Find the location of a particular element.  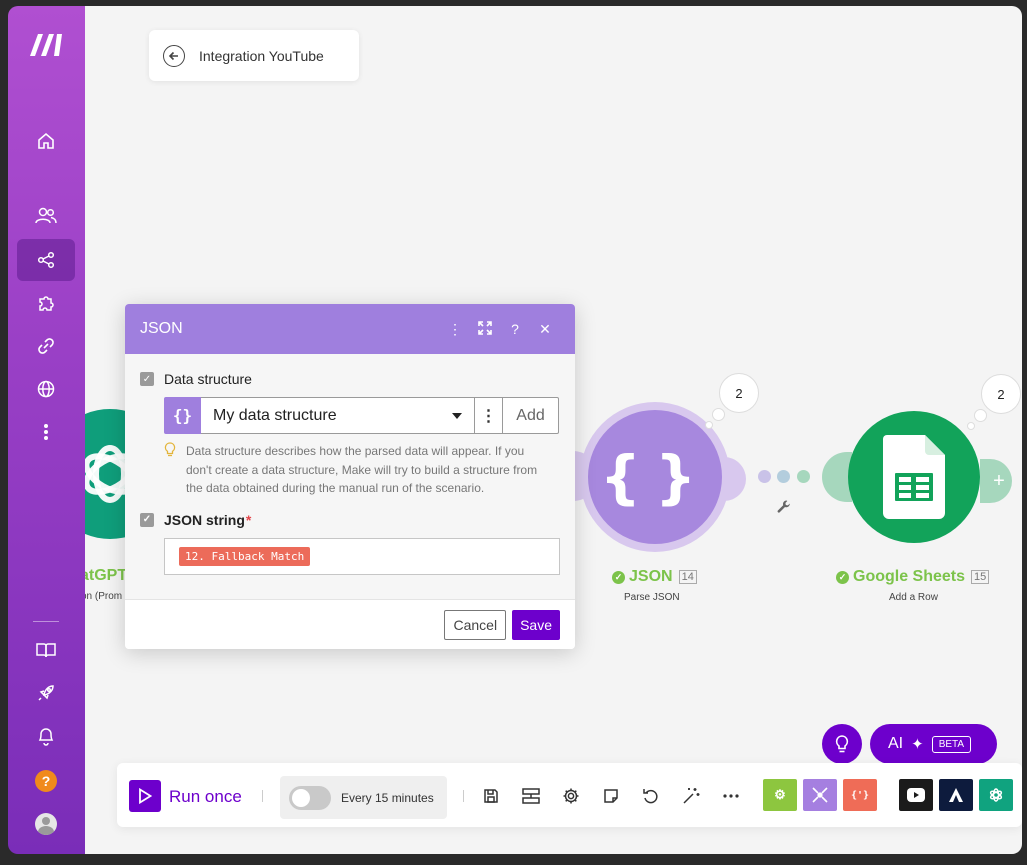

json-module-label: ✓ JSON 14 is located at coordinates (654, 577).